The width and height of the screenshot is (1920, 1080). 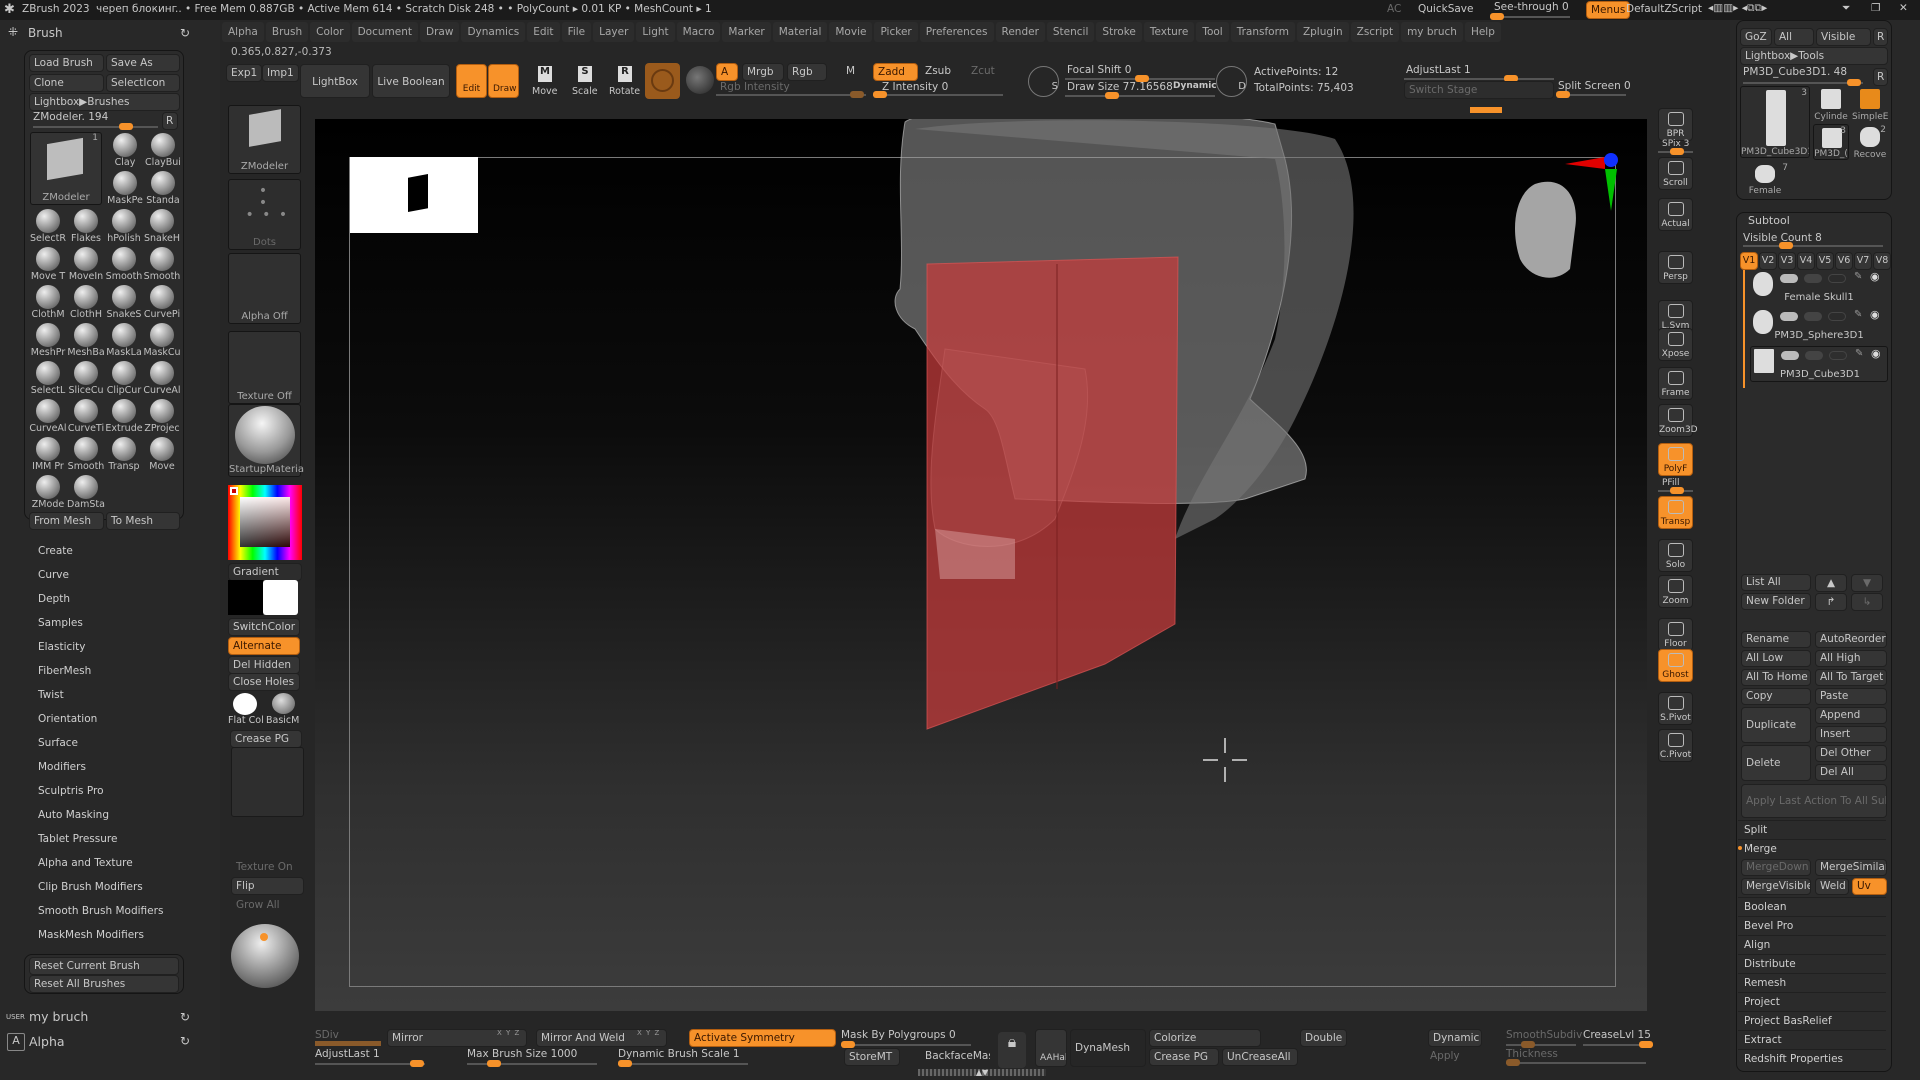 I want to click on paste-button: Paste, so click(x=1851, y=696).